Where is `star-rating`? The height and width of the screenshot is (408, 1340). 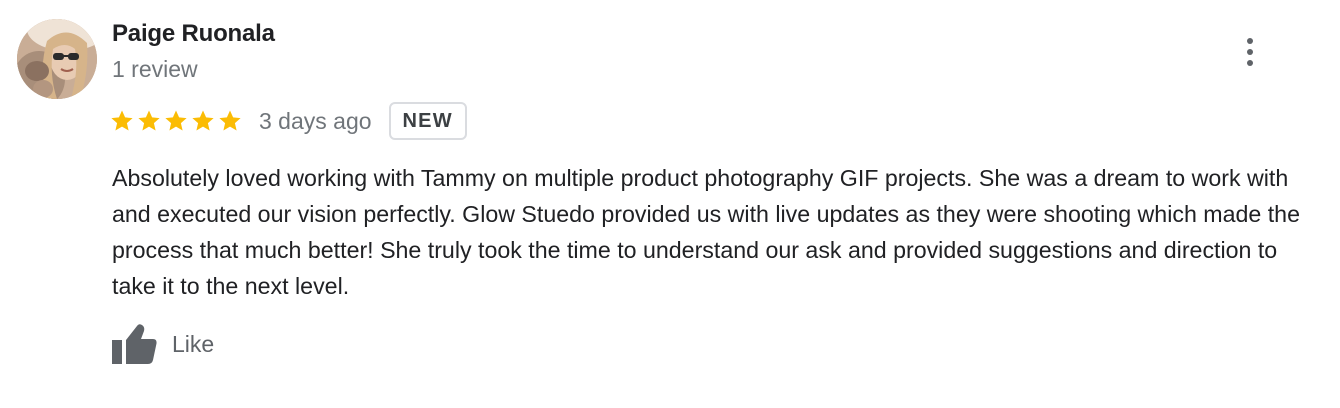
star-rating is located at coordinates (176, 121).